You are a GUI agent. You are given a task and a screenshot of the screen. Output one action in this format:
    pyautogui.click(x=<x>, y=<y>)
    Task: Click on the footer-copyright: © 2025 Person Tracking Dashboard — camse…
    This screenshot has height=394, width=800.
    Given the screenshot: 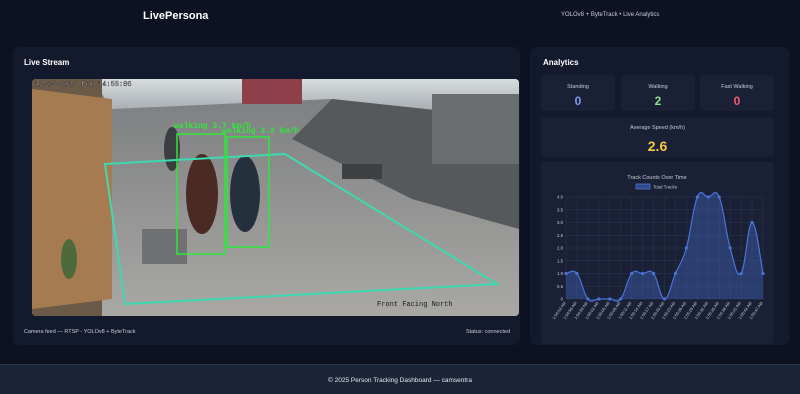 What is the action you would take?
    pyautogui.click(x=400, y=380)
    